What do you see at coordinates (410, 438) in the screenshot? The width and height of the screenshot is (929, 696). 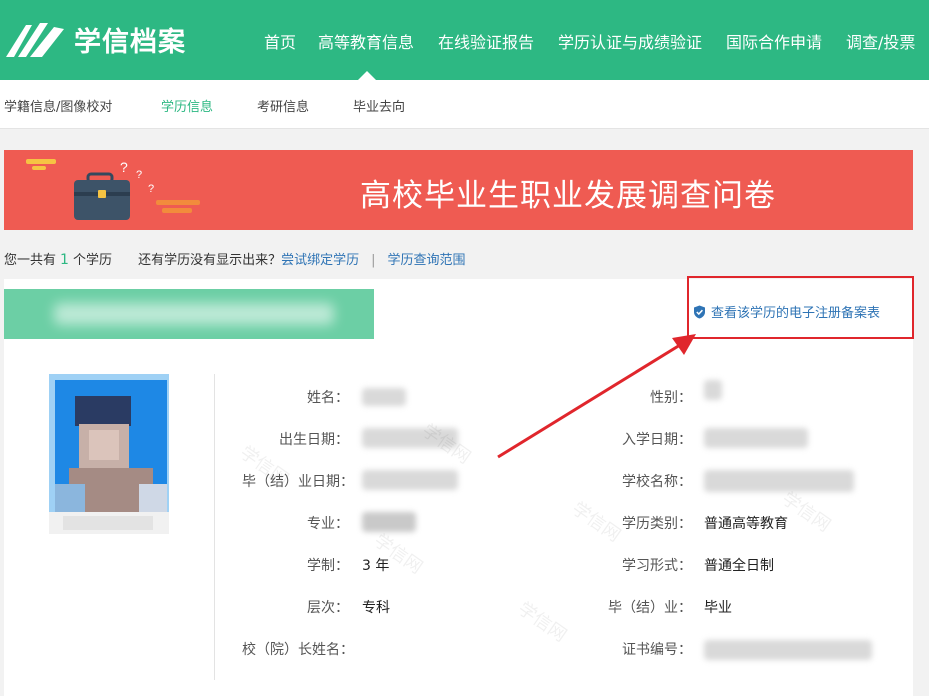 I see `masked-birth-date` at bounding box center [410, 438].